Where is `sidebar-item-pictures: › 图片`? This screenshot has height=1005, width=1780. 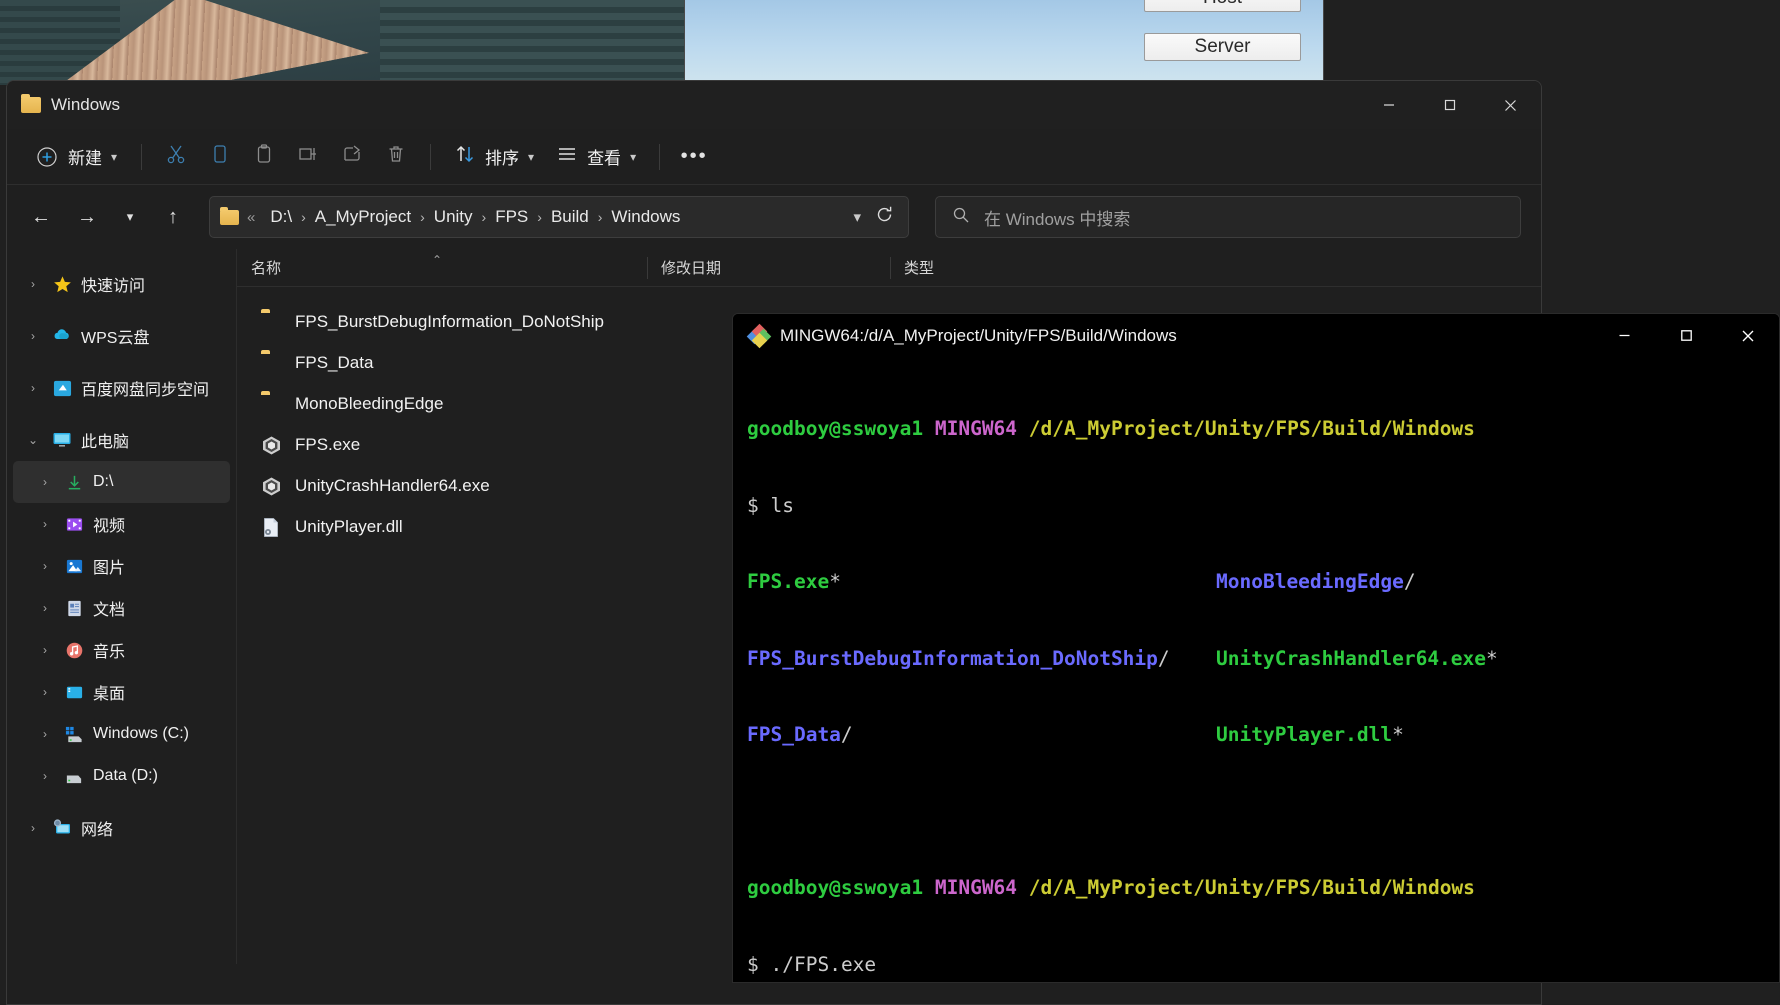 sidebar-item-pictures: › 图片 is located at coordinates (121, 566).